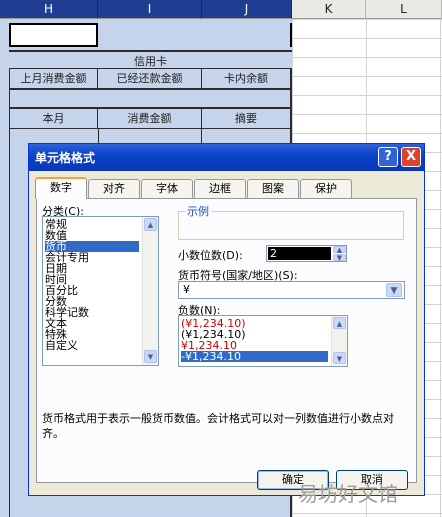 Image resolution: width=442 pixels, height=517 pixels. Describe the element at coordinates (329, 9) in the screenshot. I see `column-header-k: K` at that location.